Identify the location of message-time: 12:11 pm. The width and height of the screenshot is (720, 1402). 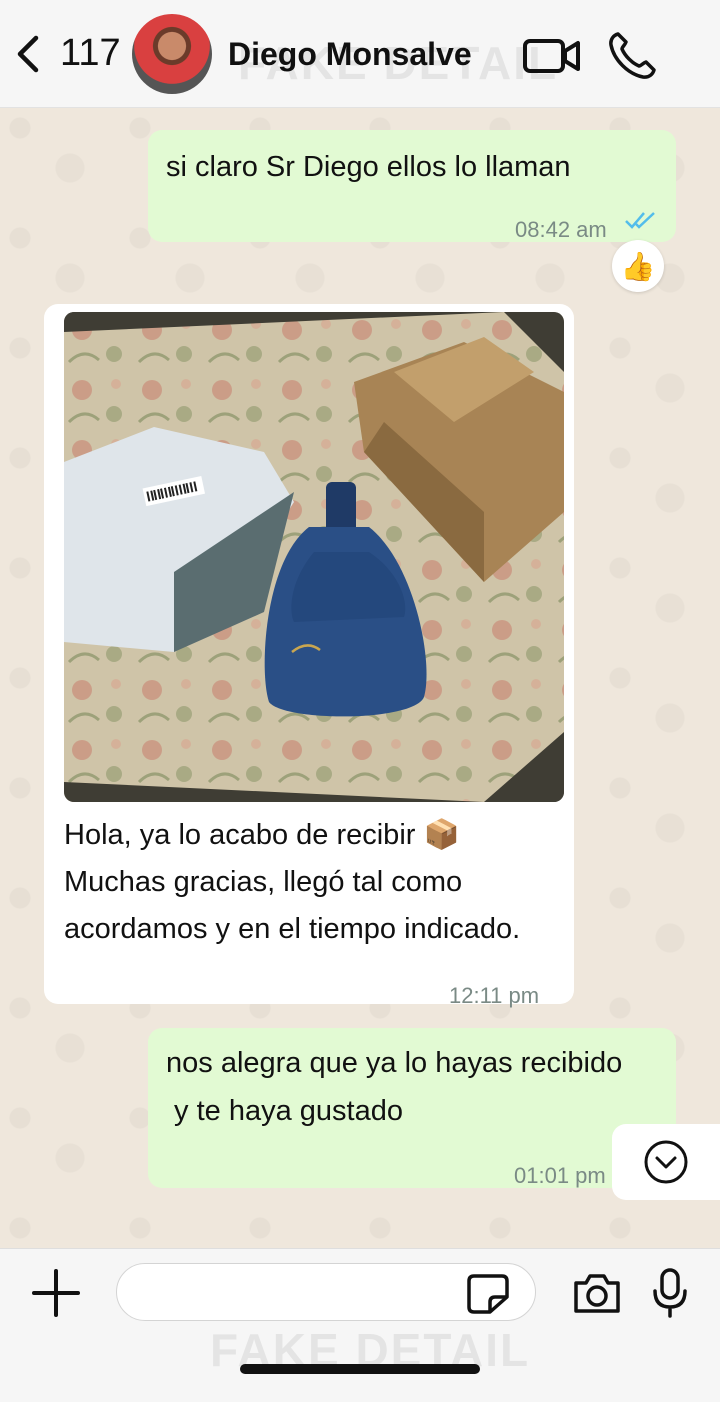
(494, 995).